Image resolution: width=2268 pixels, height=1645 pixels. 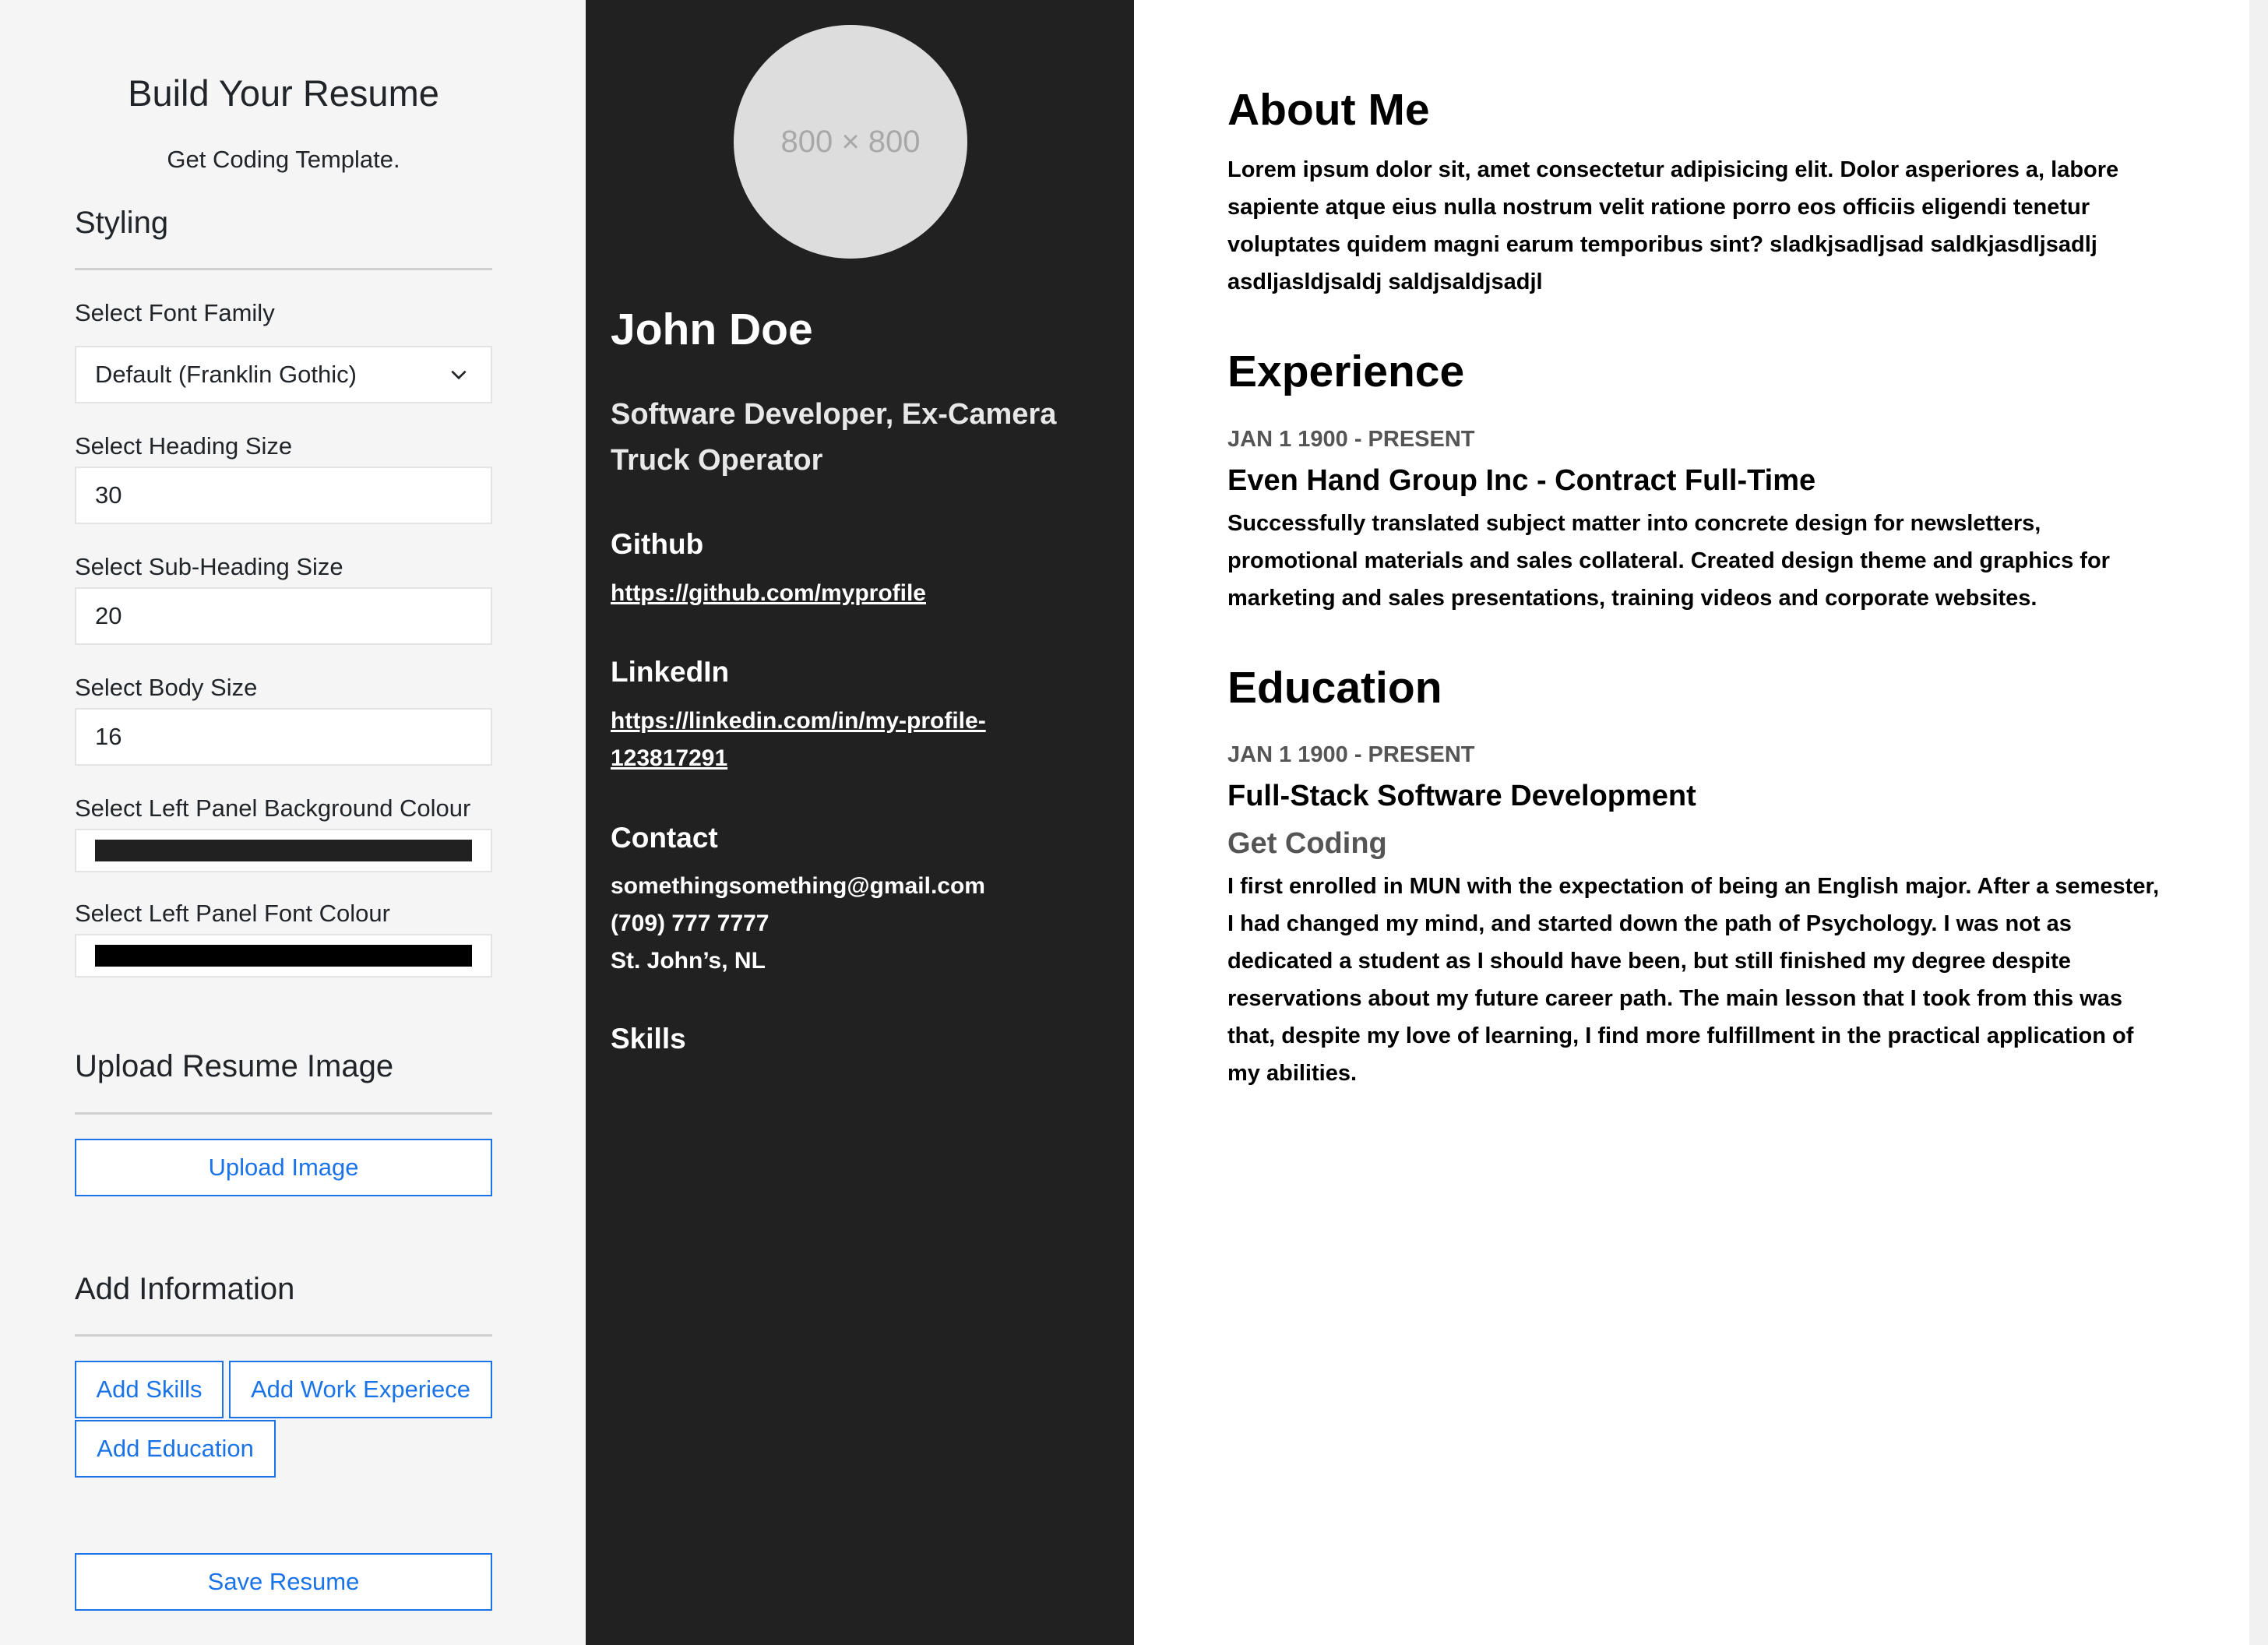 What do you see at coordinates (283, 1113) in the screenshot?
I see `upload-divider` at bounding box center [283, 1113].